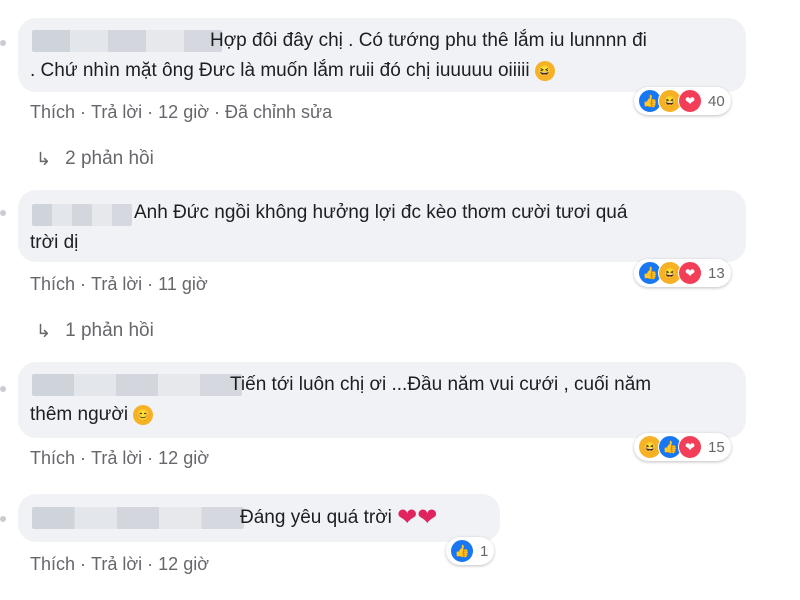  Describe the element at coordinates (716, 447) in the screenshot. I see `reaction-count: 15` at that location.